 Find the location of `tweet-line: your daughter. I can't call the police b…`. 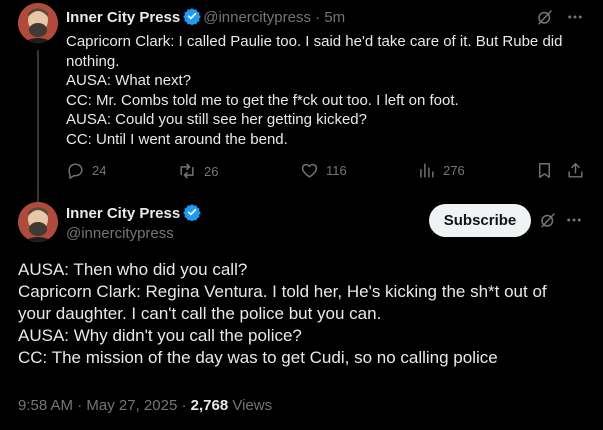

tweet-line: your daughter. I can't call the police b… is located at coordinates (200, 313).